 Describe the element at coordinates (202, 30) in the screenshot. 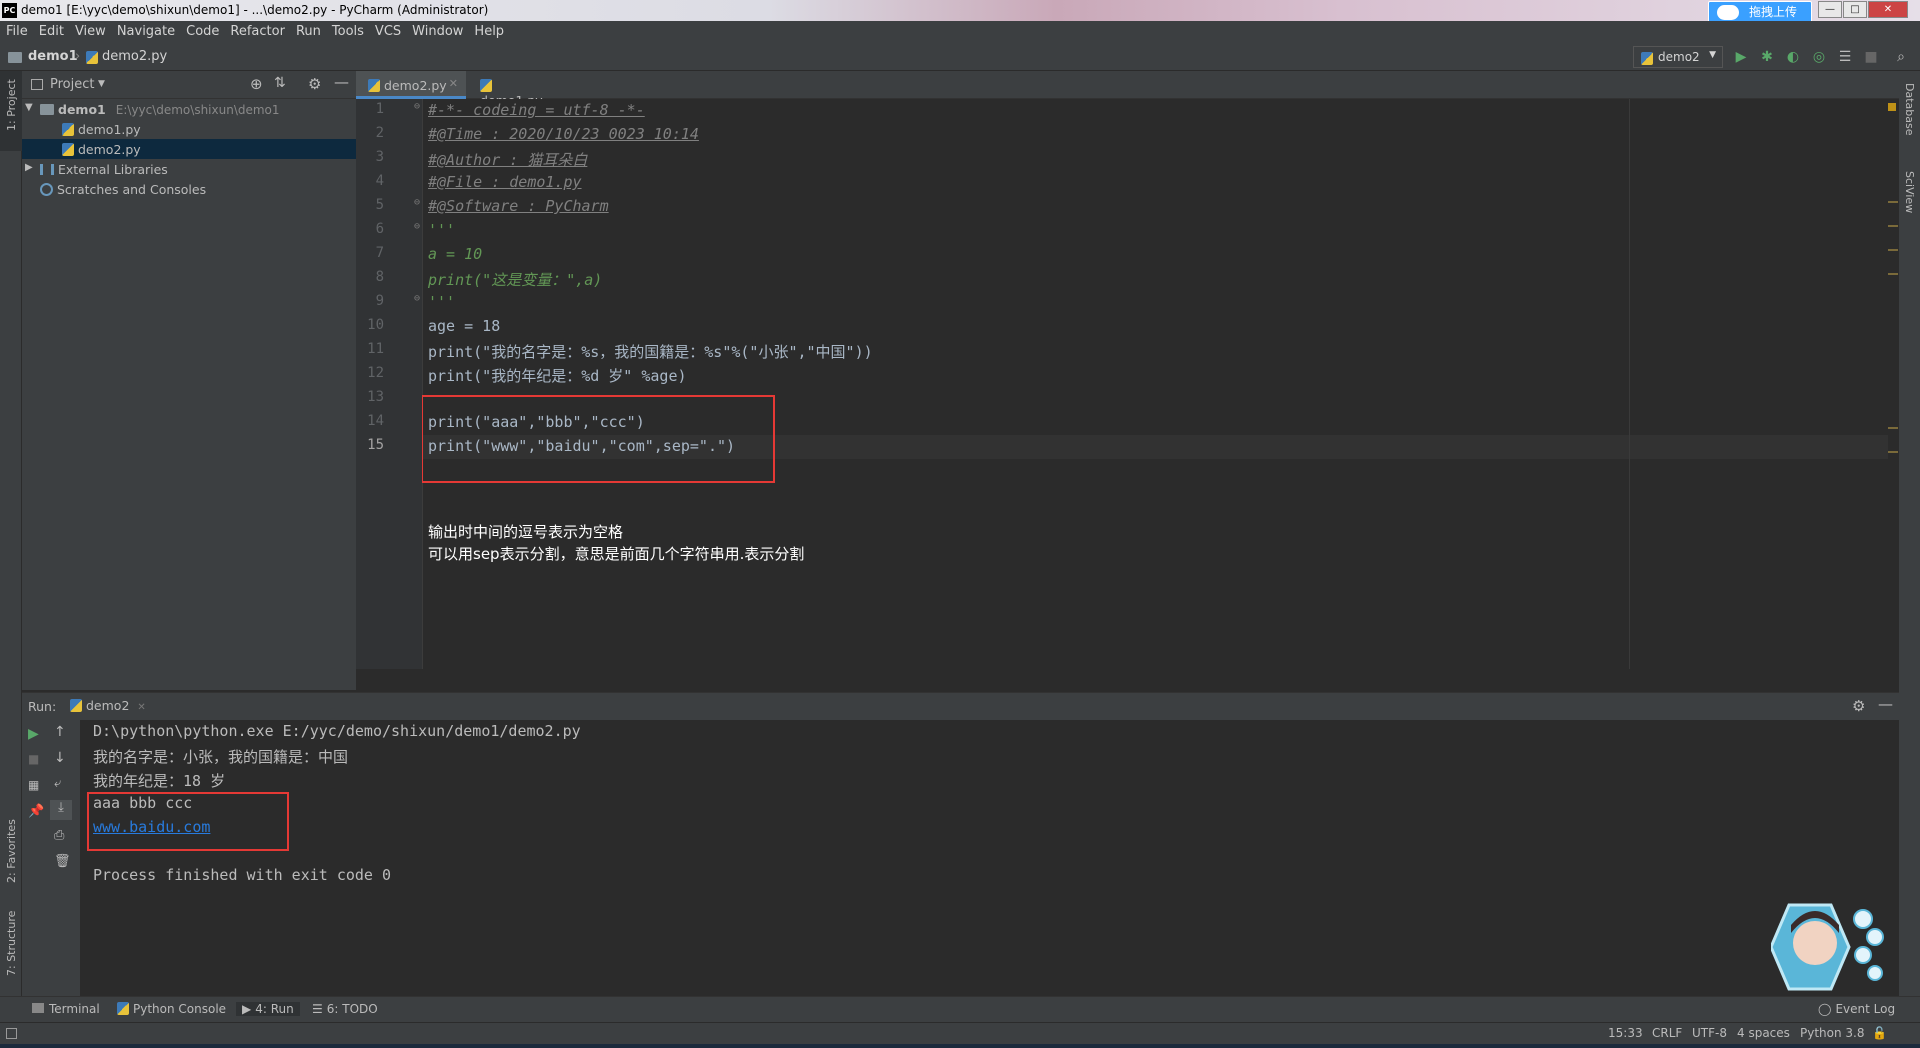

I see `menu-code: Code` at that location.